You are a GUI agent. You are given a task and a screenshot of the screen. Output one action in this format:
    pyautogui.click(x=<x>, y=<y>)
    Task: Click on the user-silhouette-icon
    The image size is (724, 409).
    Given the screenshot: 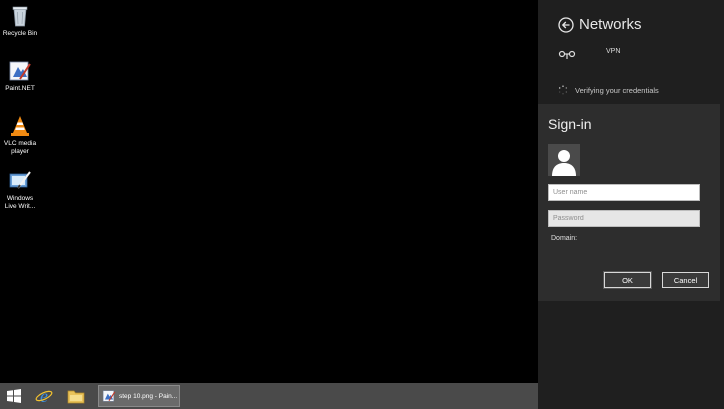 What is the action you would take?
    pyautogui.click(x=564, y=160)
    